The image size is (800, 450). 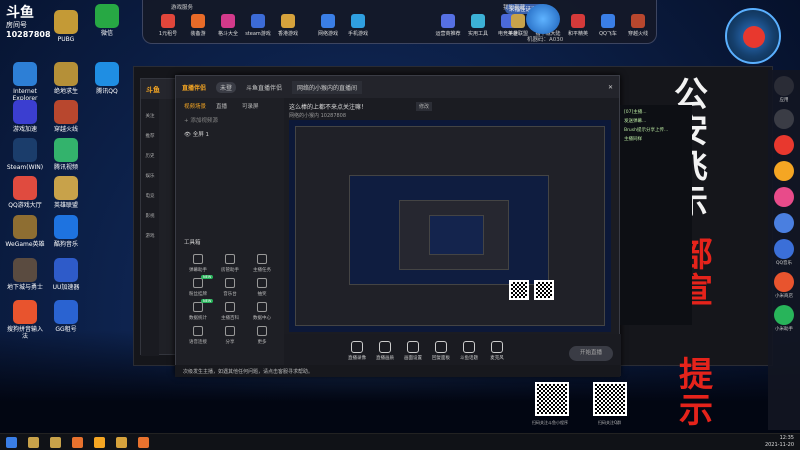 What do you see at coordinates (221, 106) in the screenshot?
I see `tab-live: 直播` at bounding box center [221, 106].